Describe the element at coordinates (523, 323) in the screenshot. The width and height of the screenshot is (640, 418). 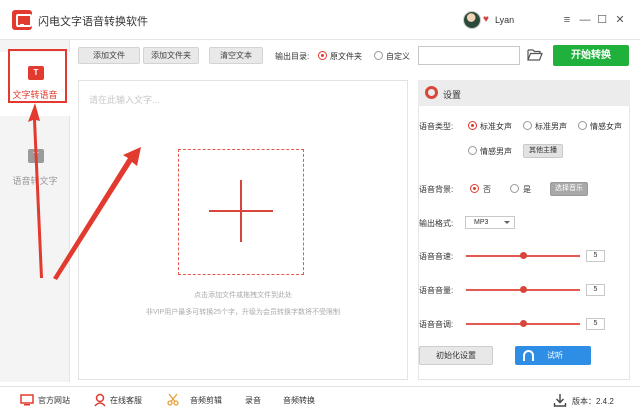
I see `pitch-slider-thumb` at that location.